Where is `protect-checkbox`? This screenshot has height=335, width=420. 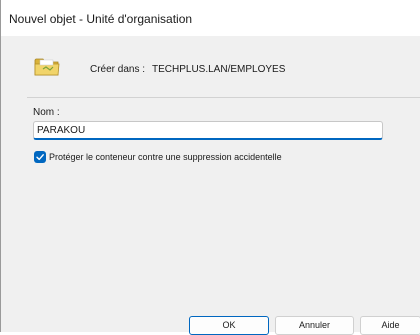 protect-checkbox is located at coordinates (40, 157).